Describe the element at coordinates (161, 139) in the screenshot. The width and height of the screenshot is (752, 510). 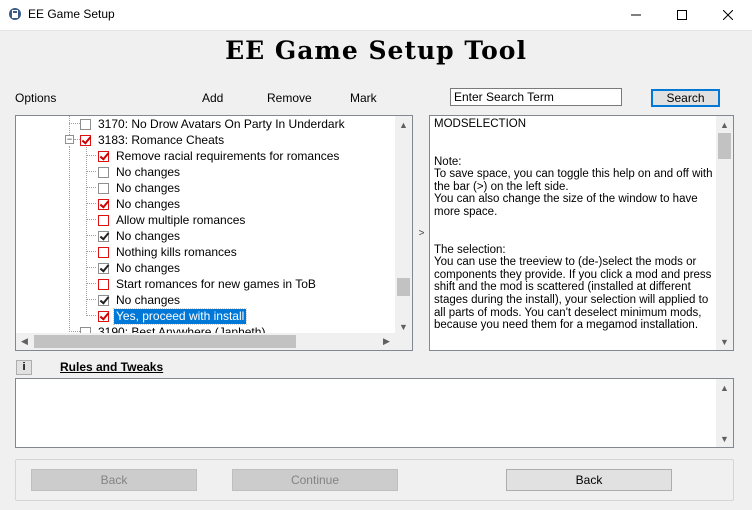
I see `tree-item-label: 3183: Romance Cheats` at that location.